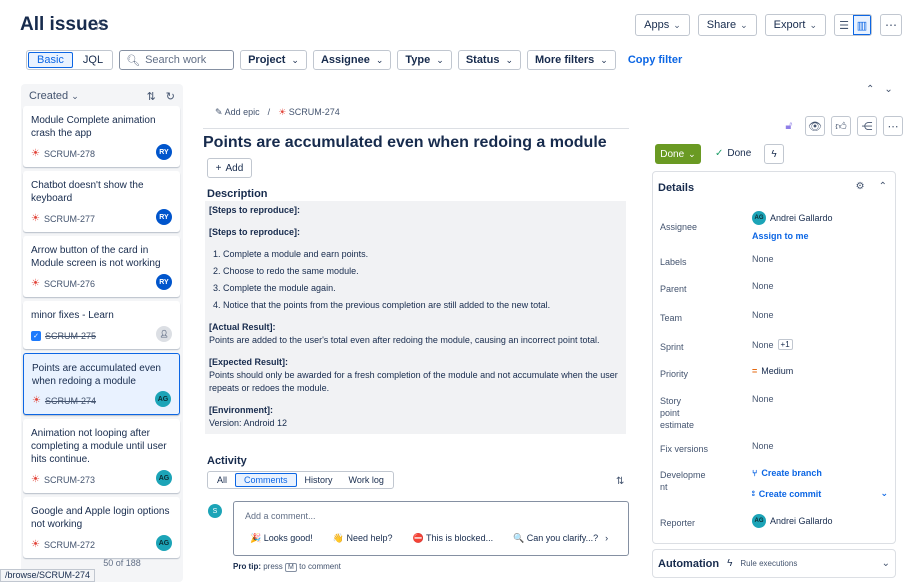 This screenshot has width=916, height=582. Describe the element at coordinates (879, 89) in the screenshot. I see `issue-navigation: ⌃ ⌄` at that location.